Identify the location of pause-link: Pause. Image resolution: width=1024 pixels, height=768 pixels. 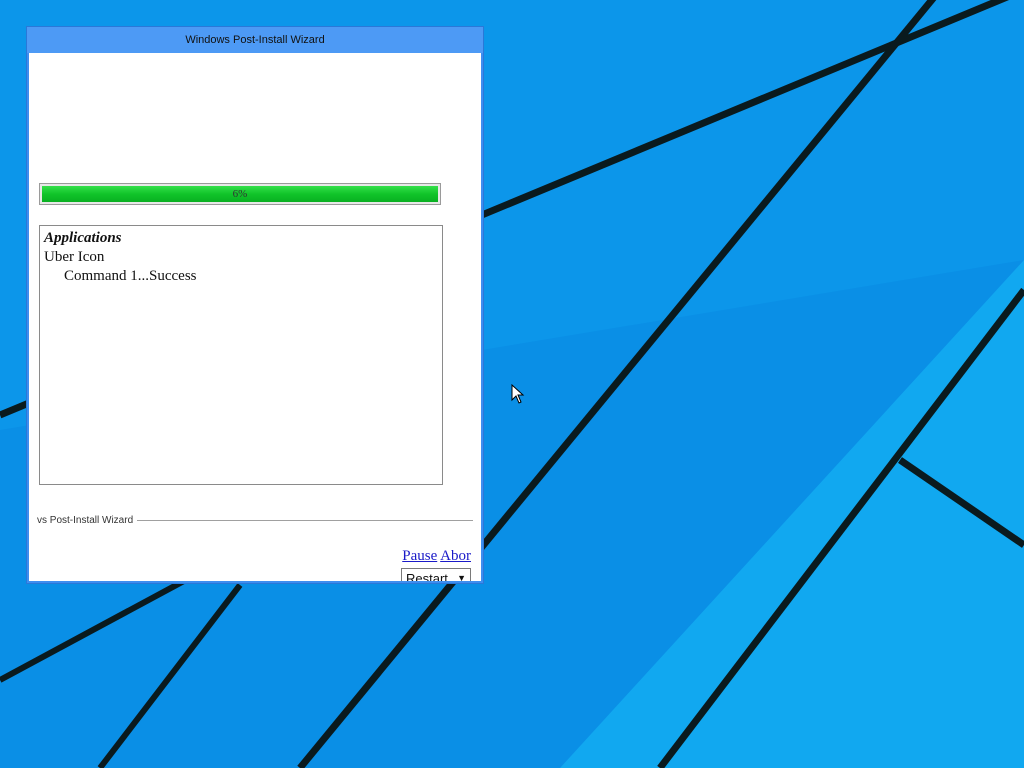
(419, 556).